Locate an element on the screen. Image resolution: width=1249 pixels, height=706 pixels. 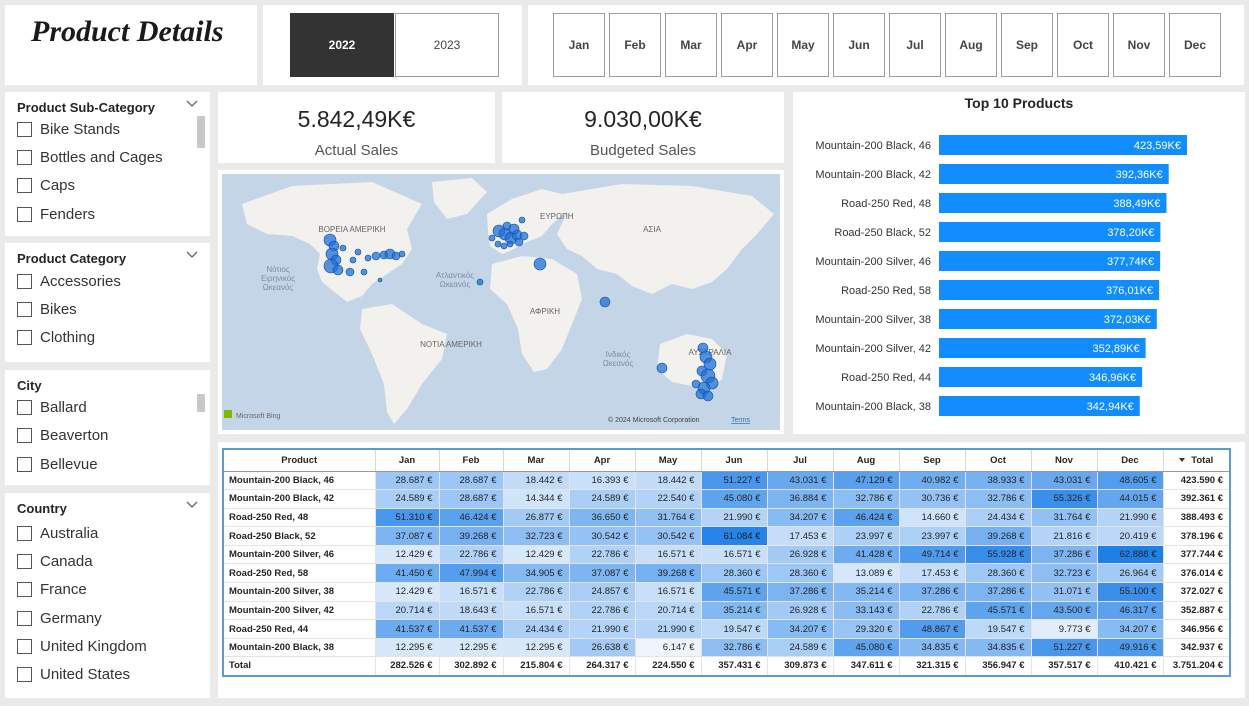
matrix-header-aug: Aug is located at coordinates (866, 460).